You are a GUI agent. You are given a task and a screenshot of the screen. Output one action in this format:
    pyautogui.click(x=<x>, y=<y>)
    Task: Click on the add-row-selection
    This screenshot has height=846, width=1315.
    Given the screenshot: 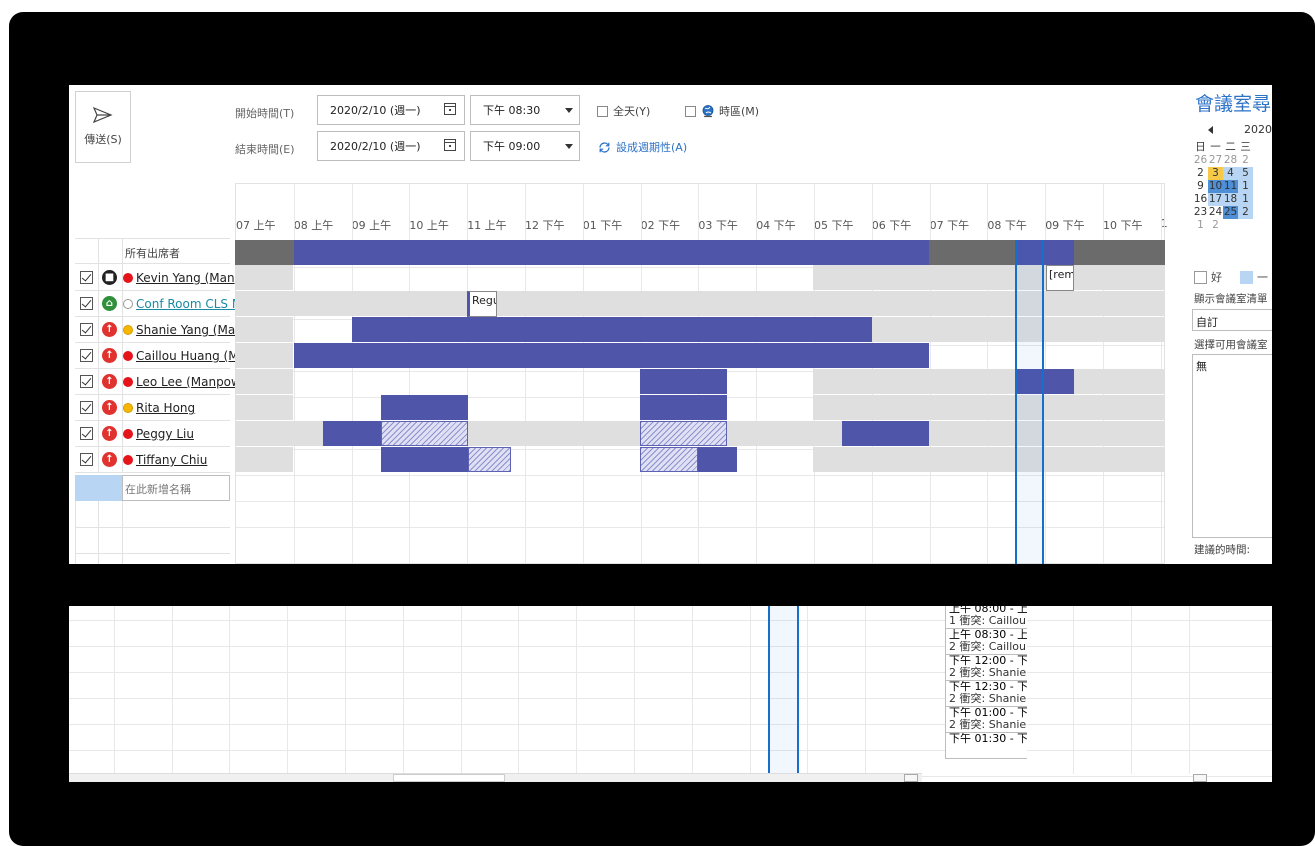 What is the action you would take?
    pyautogui.click(x=98, y=488)
    